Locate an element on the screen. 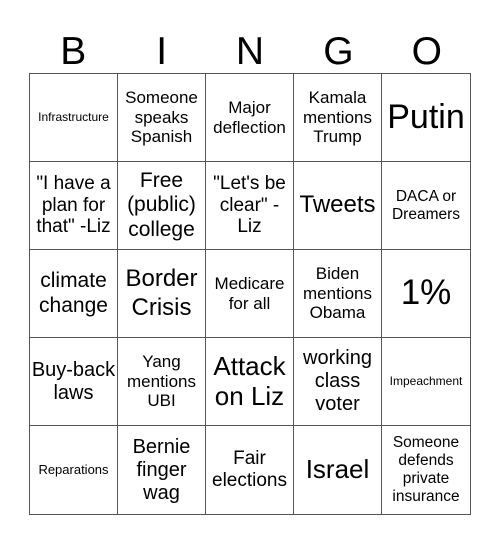 The height and width of the screenshot is (544, 500). bingo-cell: Israel is located at coordinates (338, 470).